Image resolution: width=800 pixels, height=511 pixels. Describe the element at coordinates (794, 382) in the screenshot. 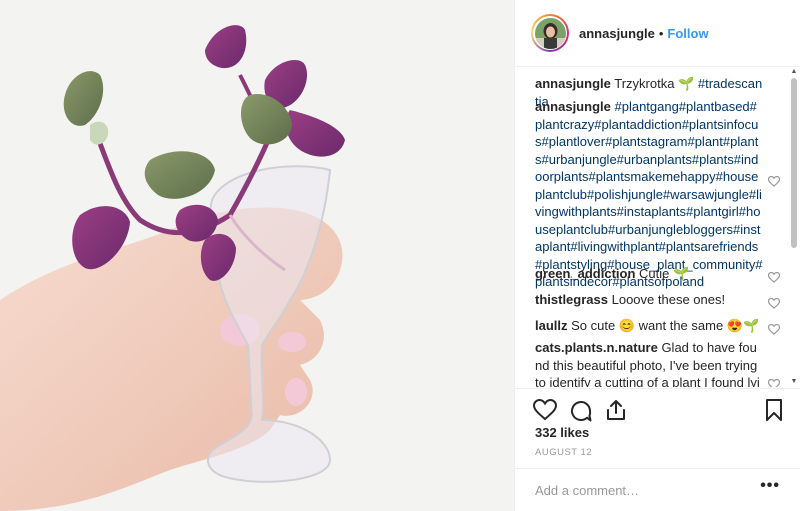

I see `scroll-down-arrow: ▼` at that location.